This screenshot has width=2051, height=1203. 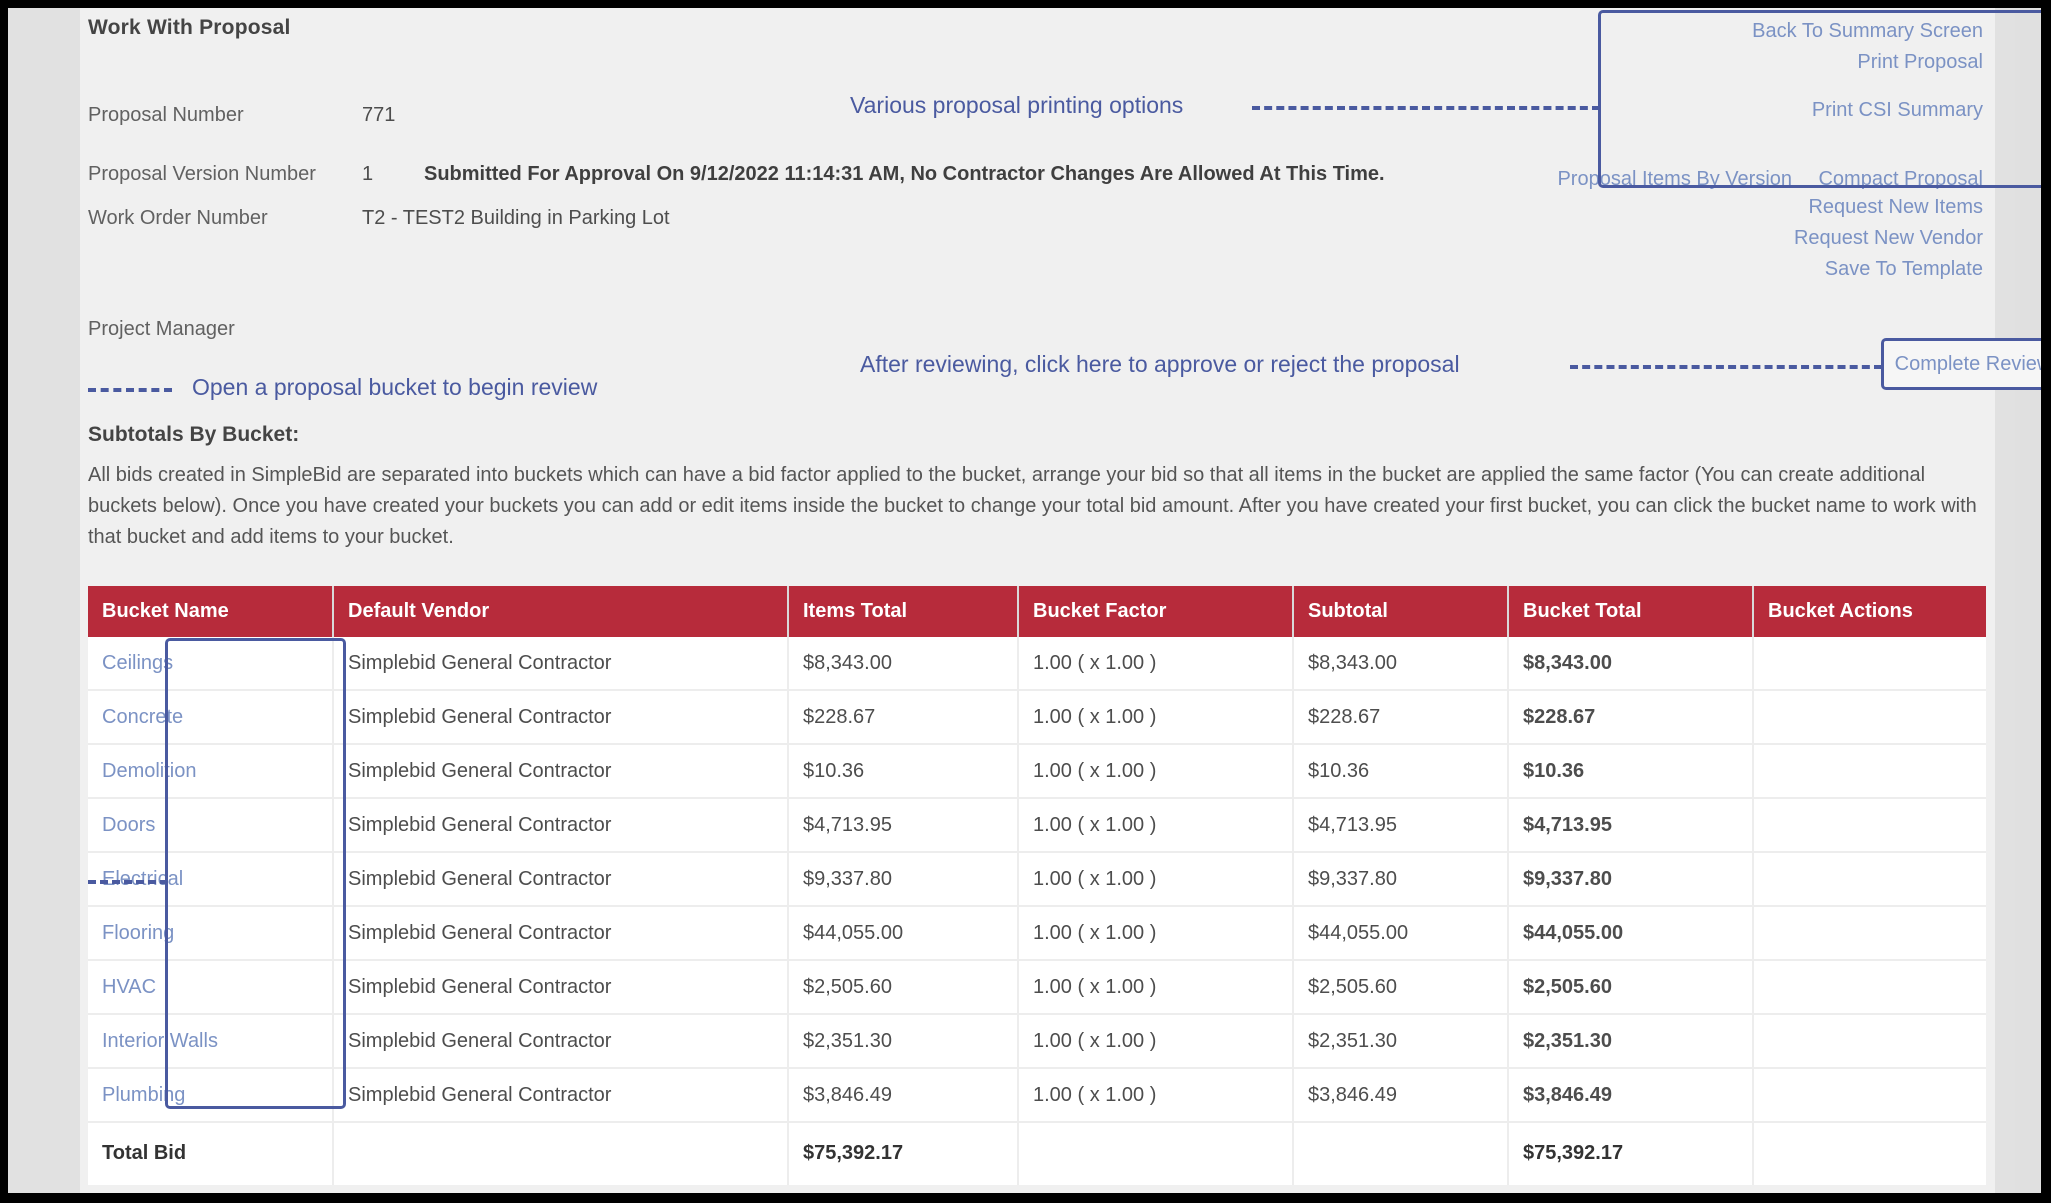 What do you see at coordinates (903, 664) in the screenshot?
I see `cell-items-total: $8,343.00` at bounding box center [903, 664].